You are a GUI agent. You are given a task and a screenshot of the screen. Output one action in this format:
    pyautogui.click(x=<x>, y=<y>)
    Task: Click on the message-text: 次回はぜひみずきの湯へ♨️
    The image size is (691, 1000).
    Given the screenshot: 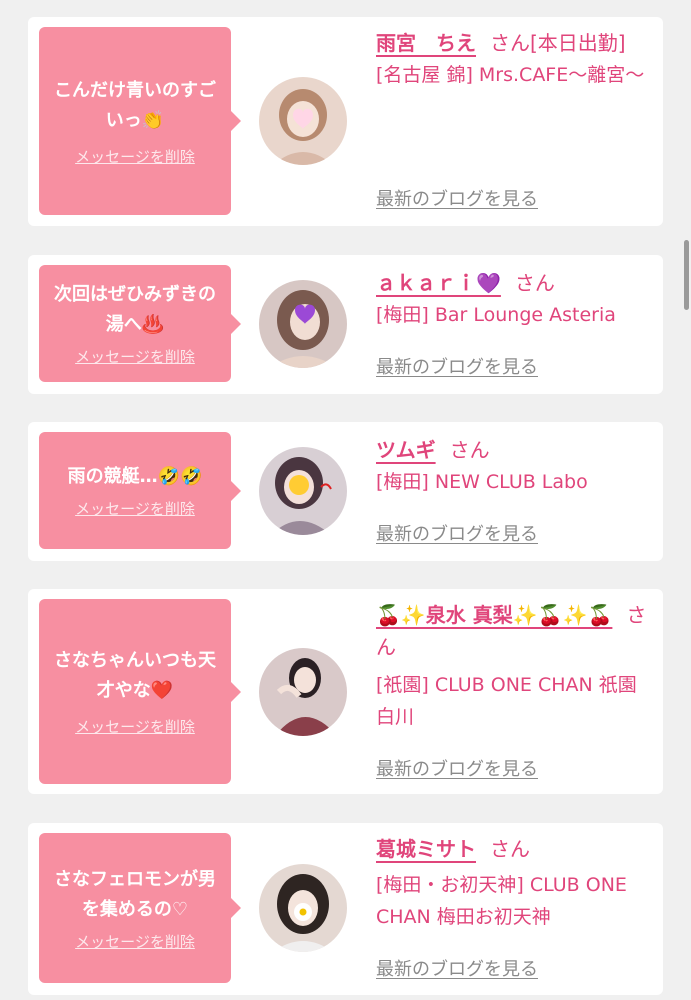 What is the action you would take?
    pyautogui.click(x=135, y=309)
    